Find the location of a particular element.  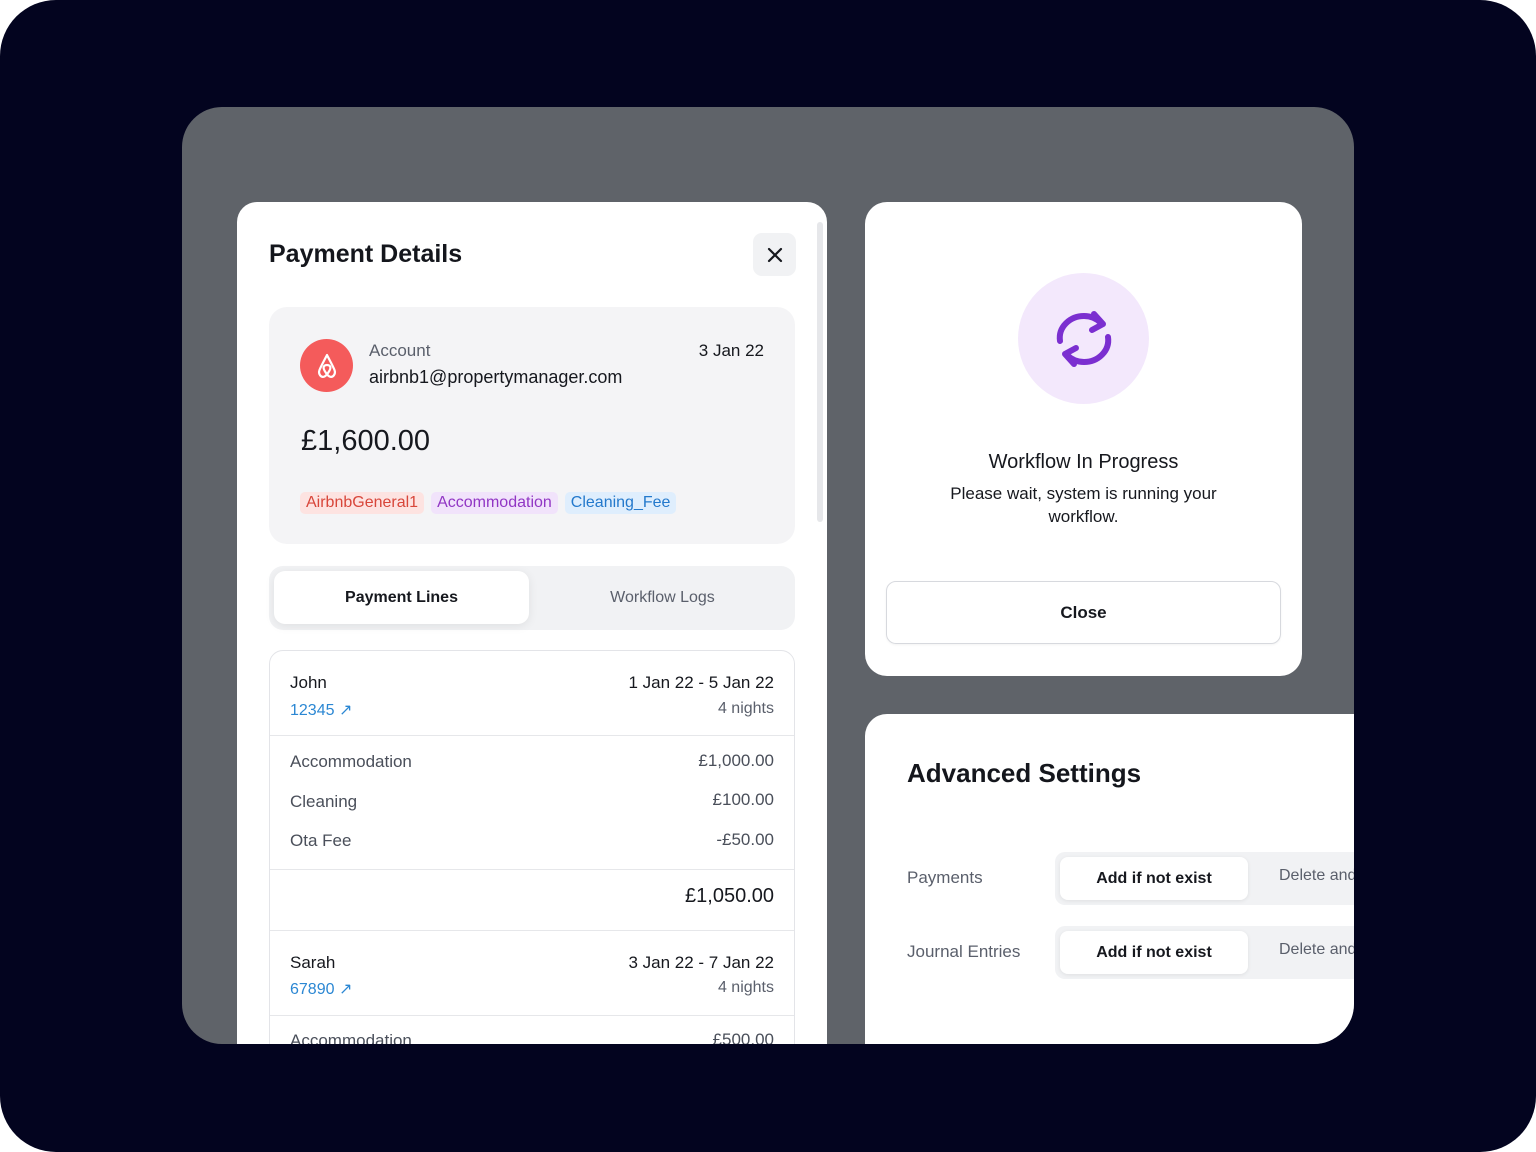

line-item-label: Cleaning is located at coordinates (324, 801).